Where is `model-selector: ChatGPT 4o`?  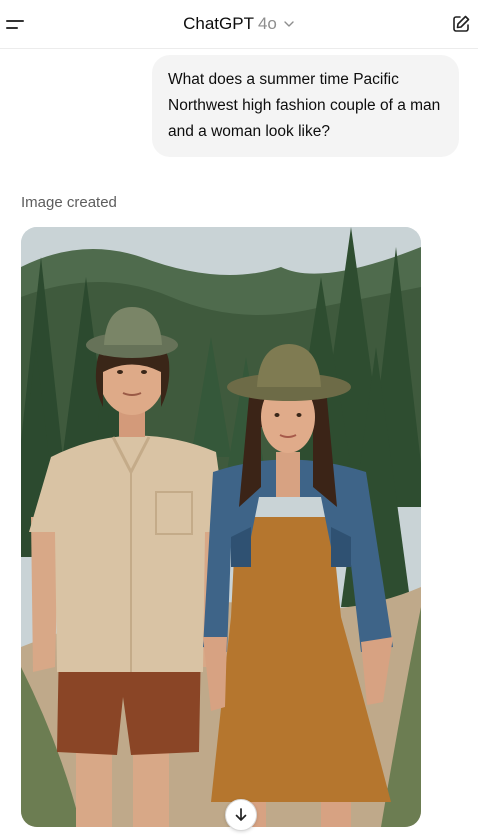
model-selector: ChatGPT 4o is located at coordinates (239, 24).